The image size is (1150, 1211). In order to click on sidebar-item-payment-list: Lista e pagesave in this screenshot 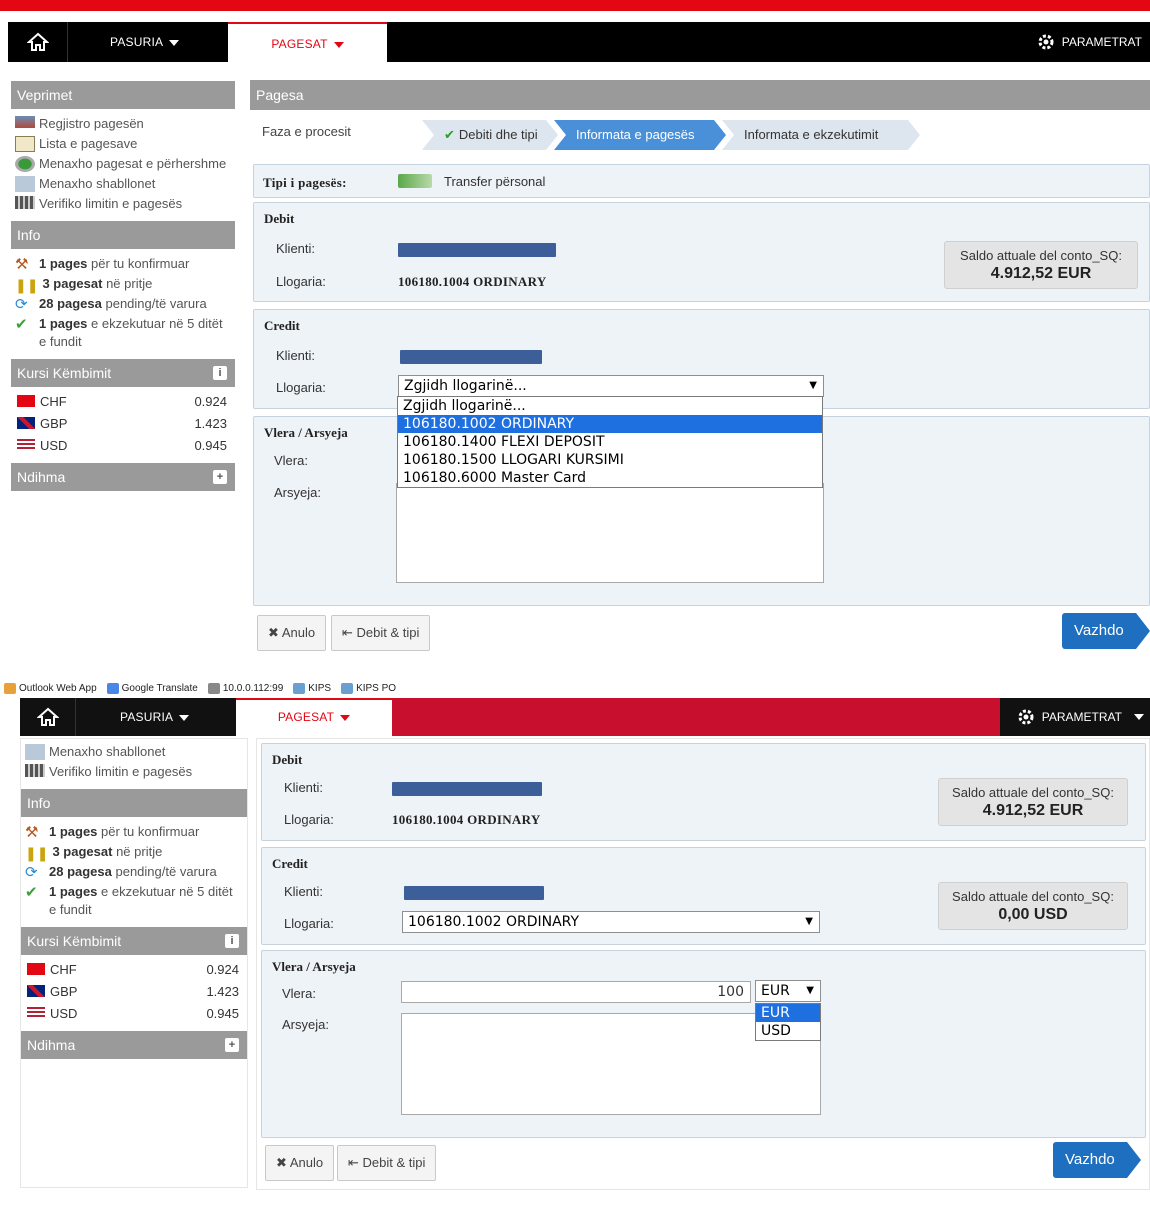, I will do `click(123, 144)`.